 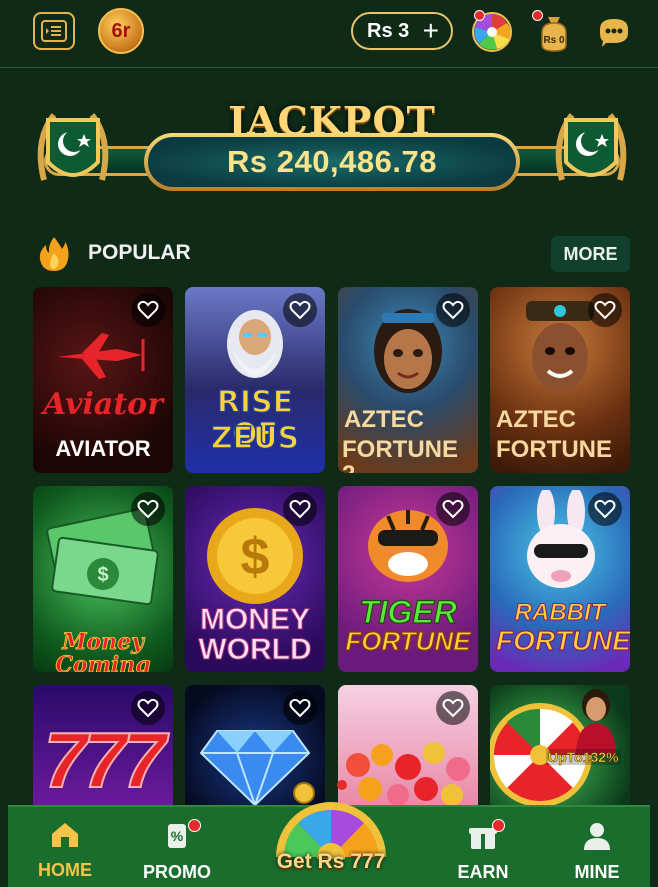 I want to click on user-icon, so click(x=597, y=836).